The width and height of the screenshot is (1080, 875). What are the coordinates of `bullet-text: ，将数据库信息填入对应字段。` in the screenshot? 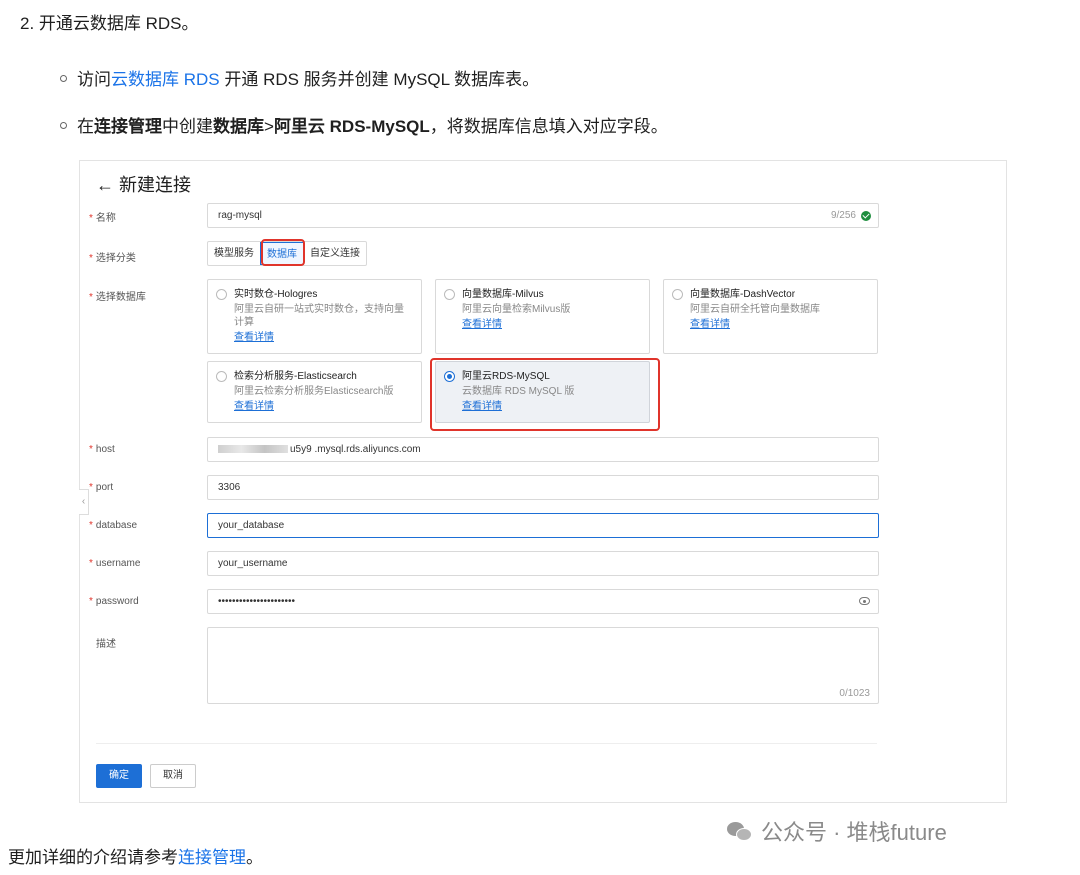 It's located at (548, 126).